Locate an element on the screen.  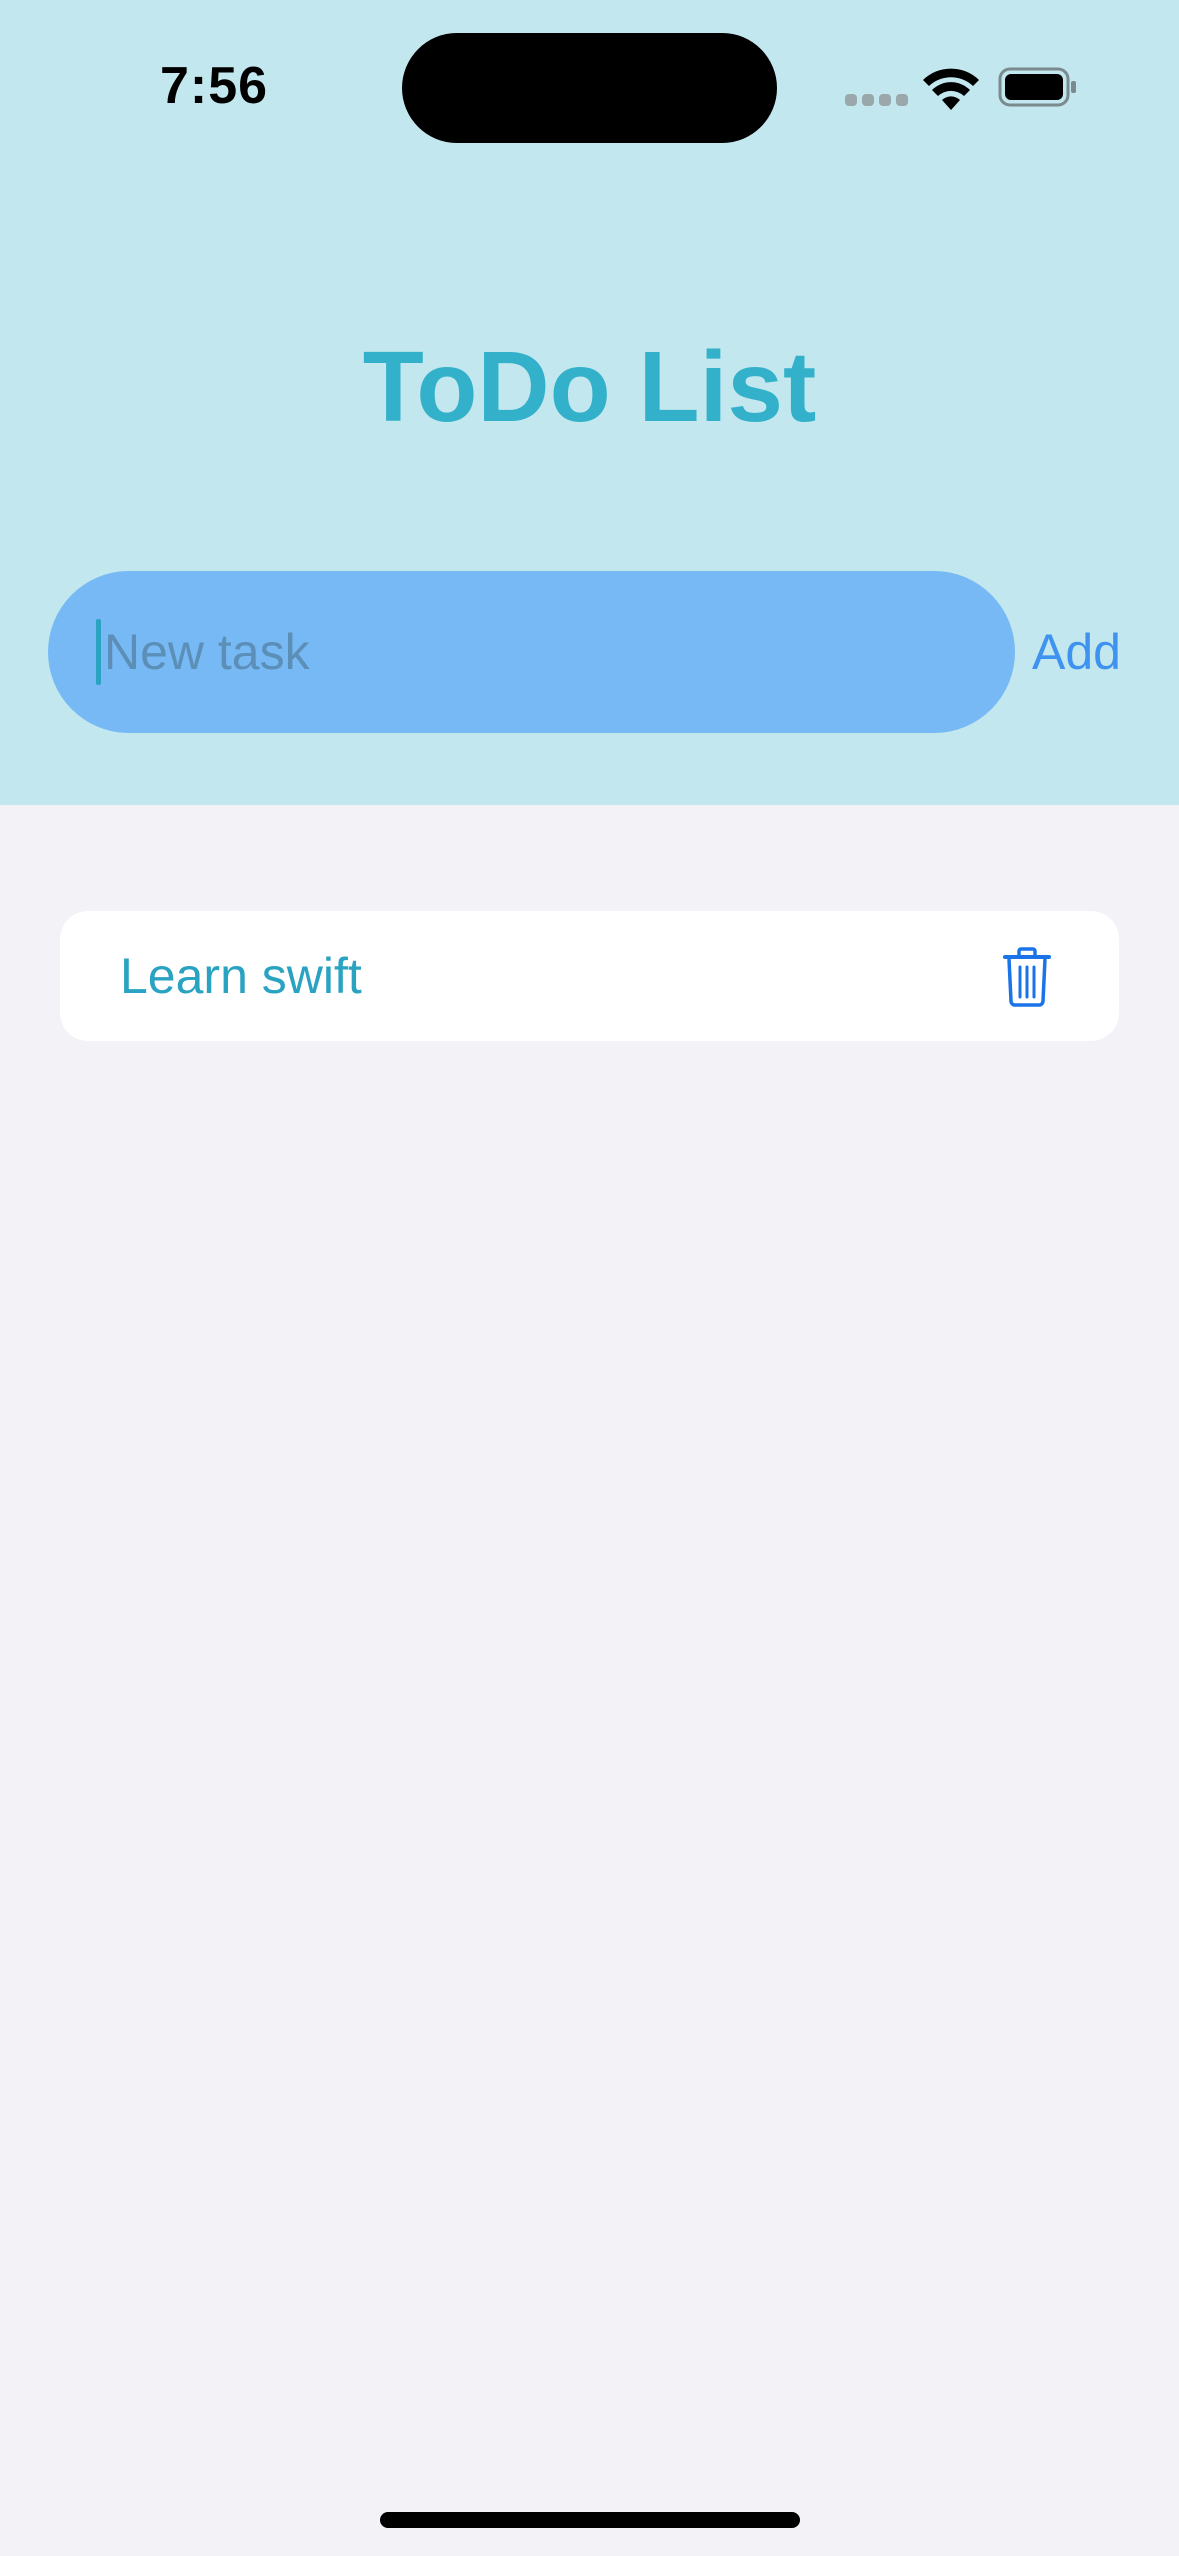
add-task-button: Add is located at coordinates (1076, 652).